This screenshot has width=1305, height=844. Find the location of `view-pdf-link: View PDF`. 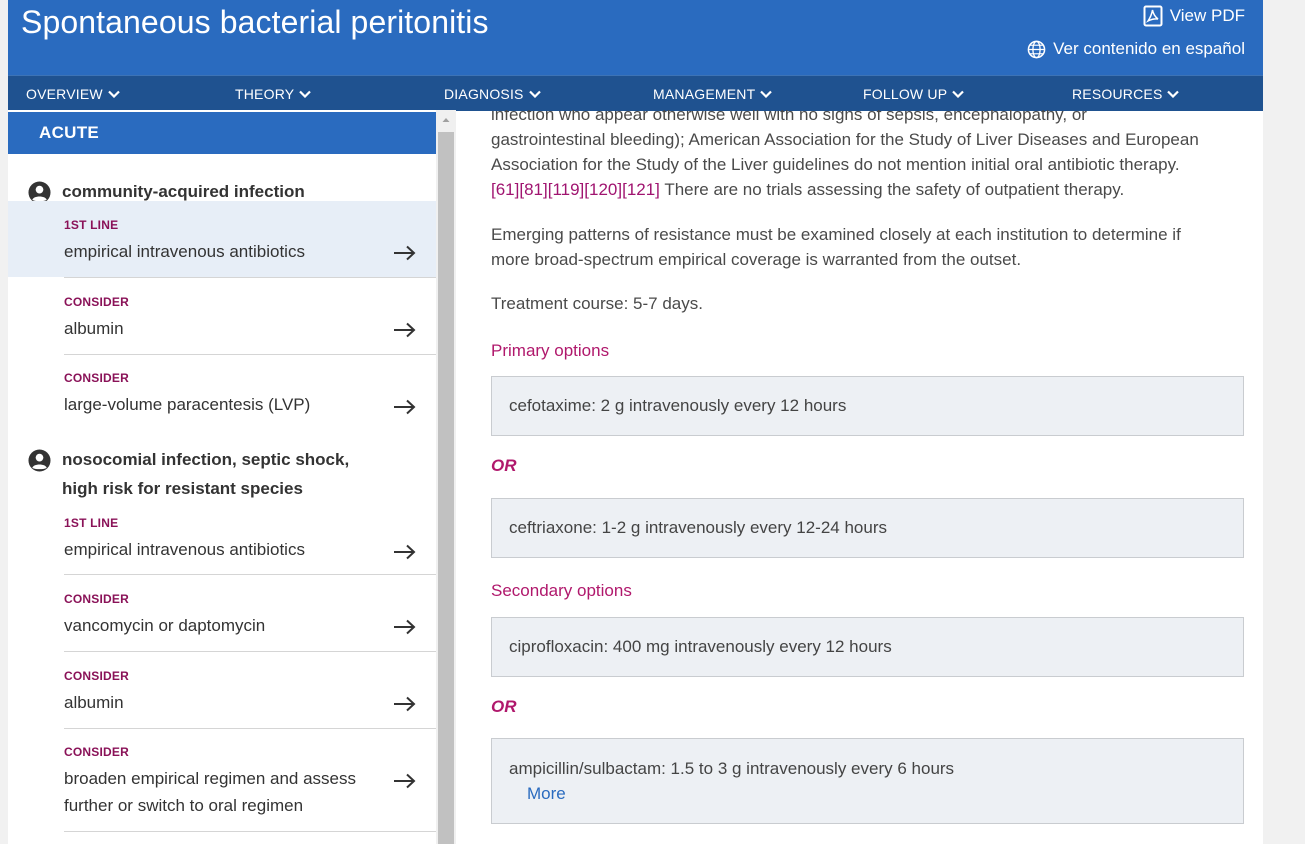

view-pdf-link: View PDF is located at coordinates (1194, 16).